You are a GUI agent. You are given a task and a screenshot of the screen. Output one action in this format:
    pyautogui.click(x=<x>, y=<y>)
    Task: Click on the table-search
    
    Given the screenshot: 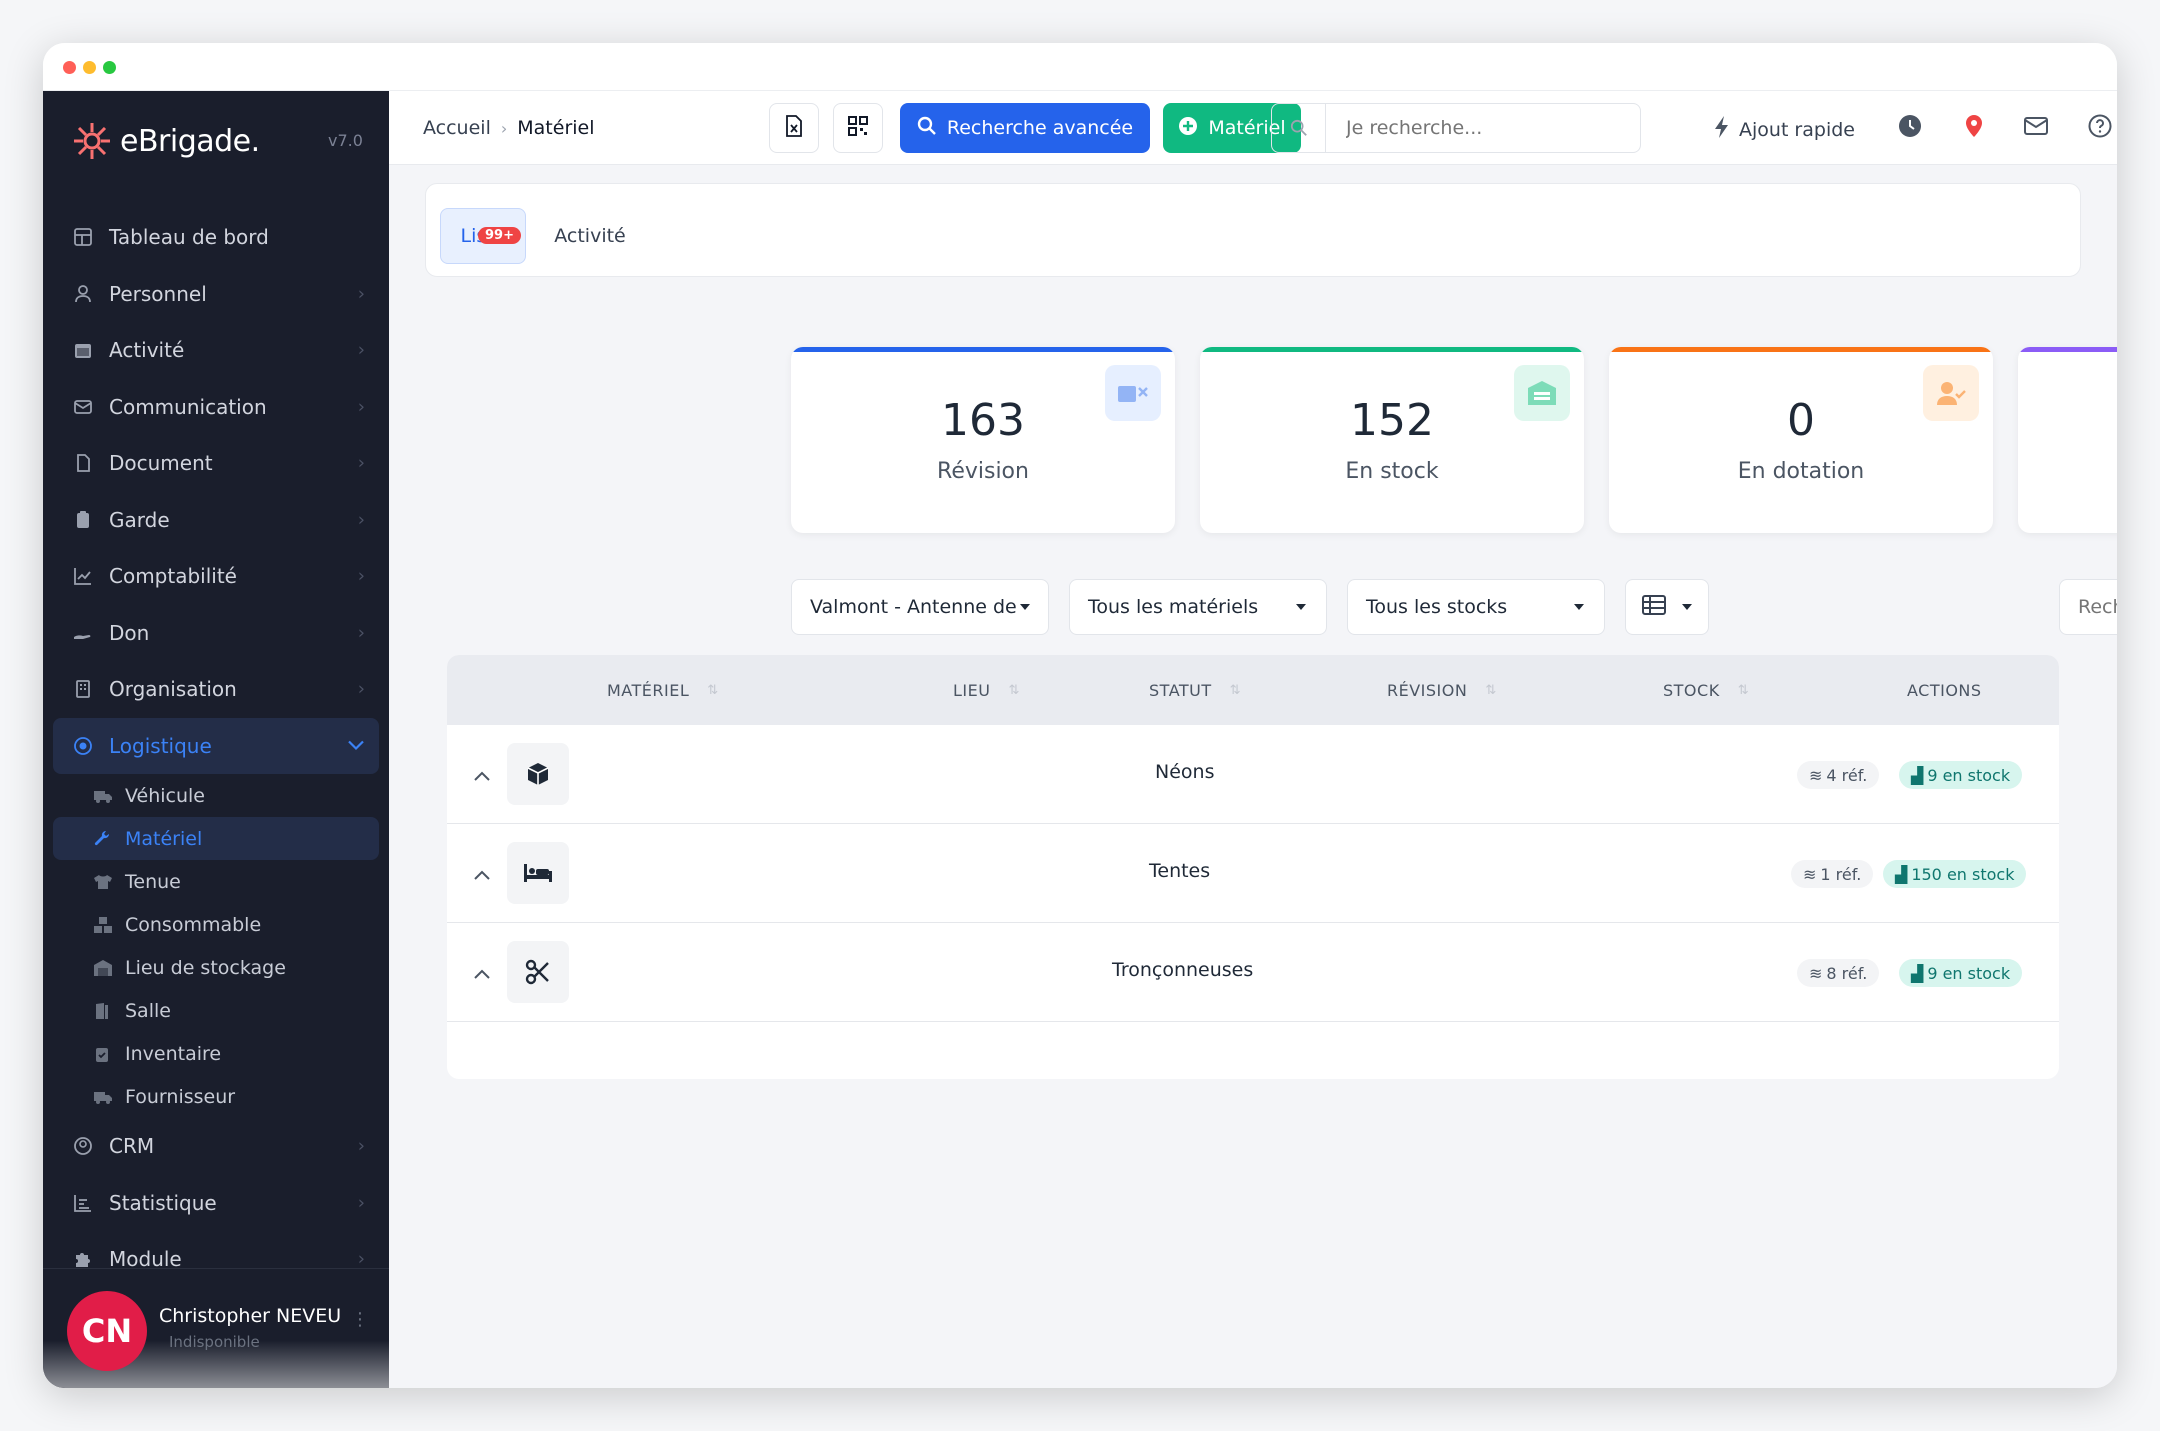 What is the action you would take?
    pyautogui.click(x=2088, y=607)
    